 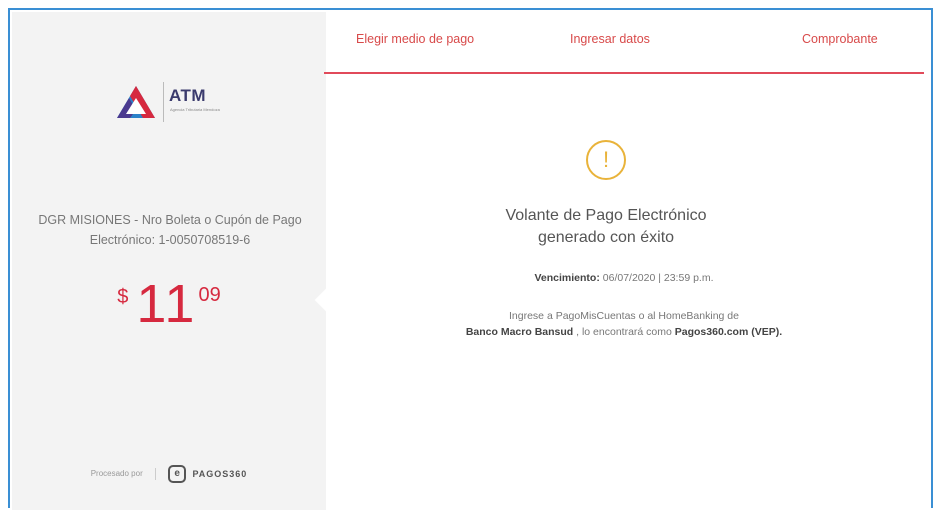 I want to click on tab-receipt: Comprobante, so click(x=840, y=39).